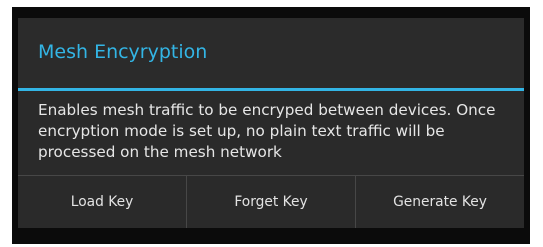  Describe the element at coordinates (102, 202) in the screenshot. I see `load-key-button: Load Key` at that location.